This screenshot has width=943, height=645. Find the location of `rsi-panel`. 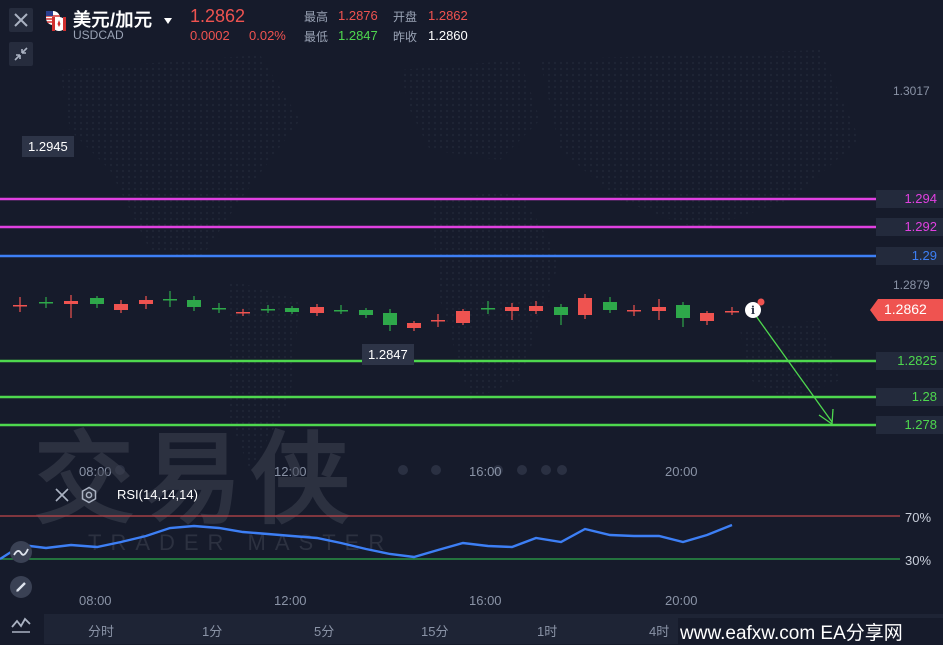

rsi-panel is located at coordinates (450, 538).